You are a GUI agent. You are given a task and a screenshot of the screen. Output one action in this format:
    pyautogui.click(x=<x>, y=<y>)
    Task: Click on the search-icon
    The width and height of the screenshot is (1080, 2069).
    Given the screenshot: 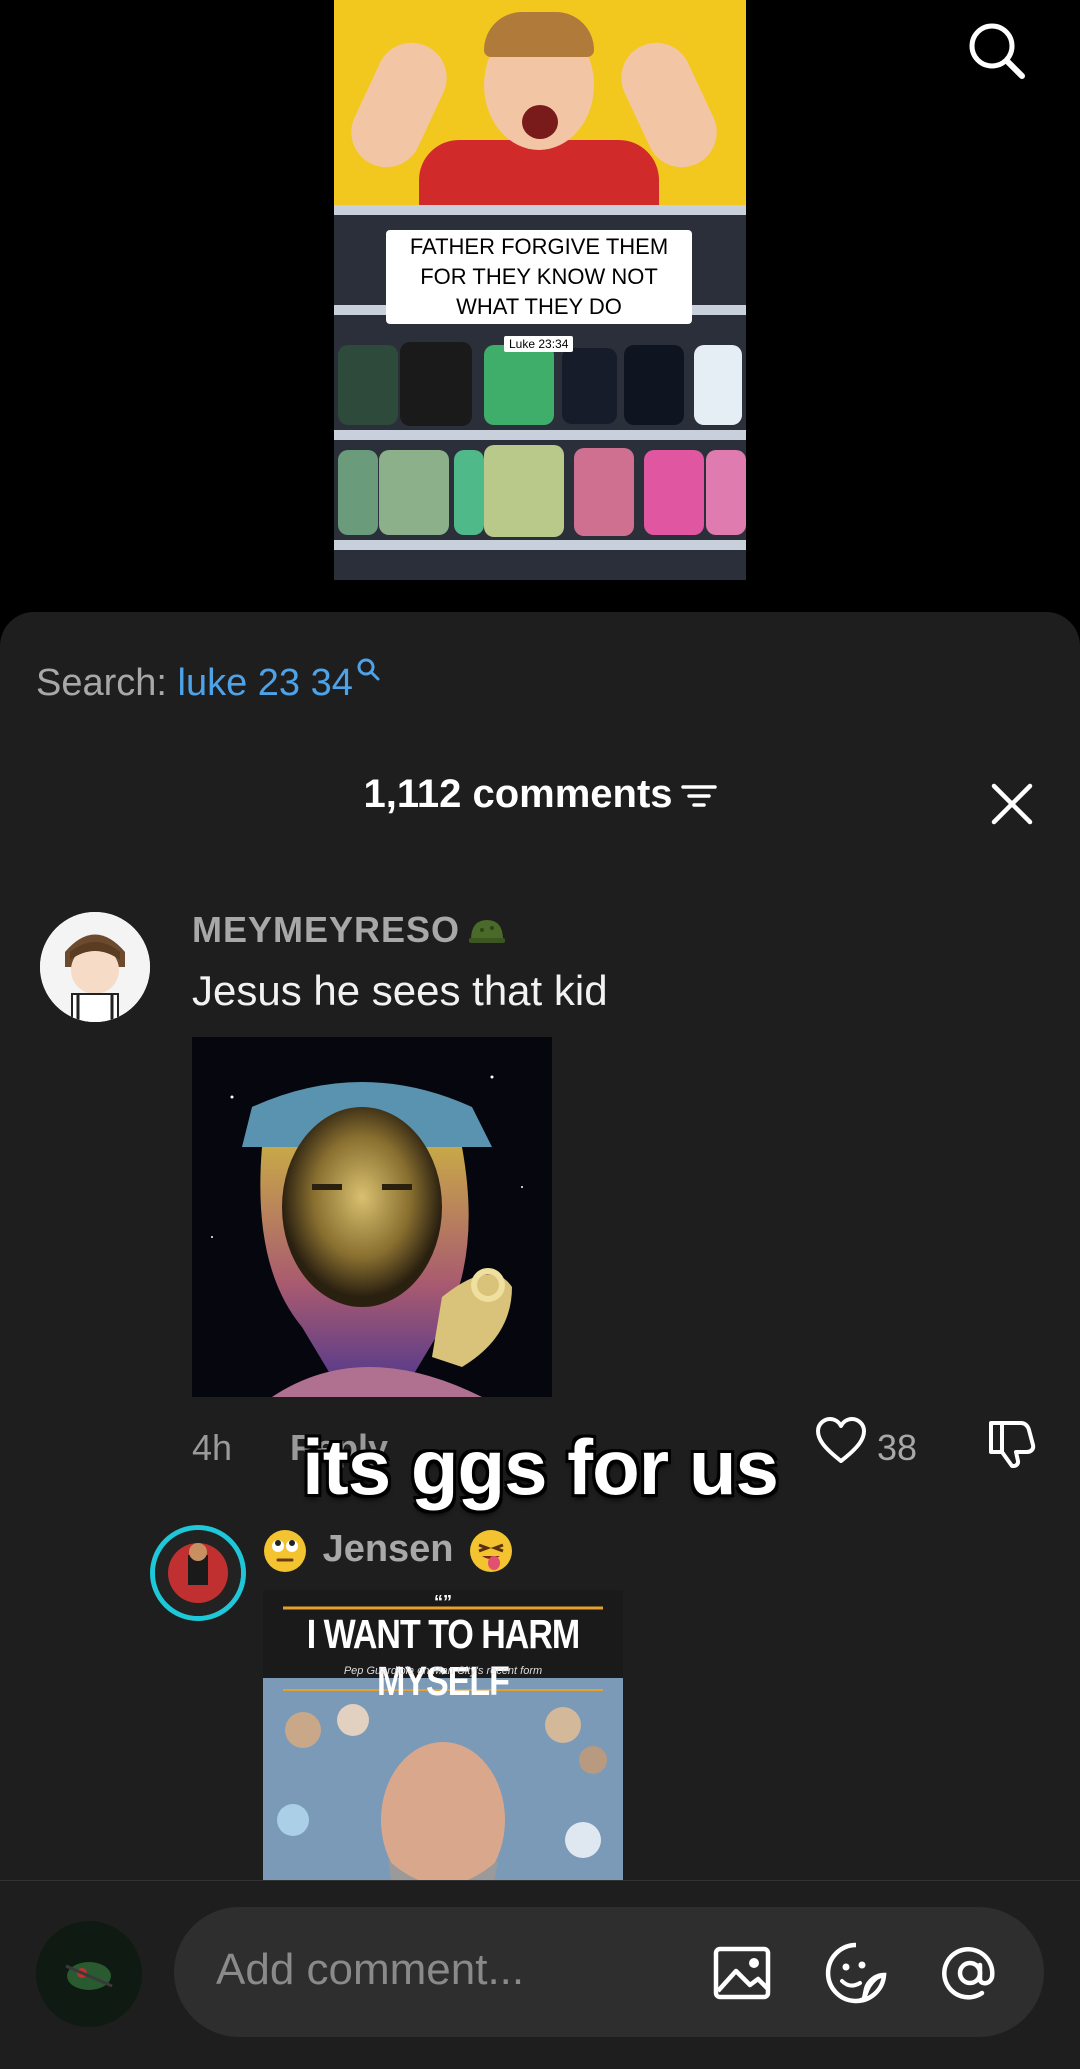 What is the action you would take?
    pyautogui.click(x=996, y=50)
    